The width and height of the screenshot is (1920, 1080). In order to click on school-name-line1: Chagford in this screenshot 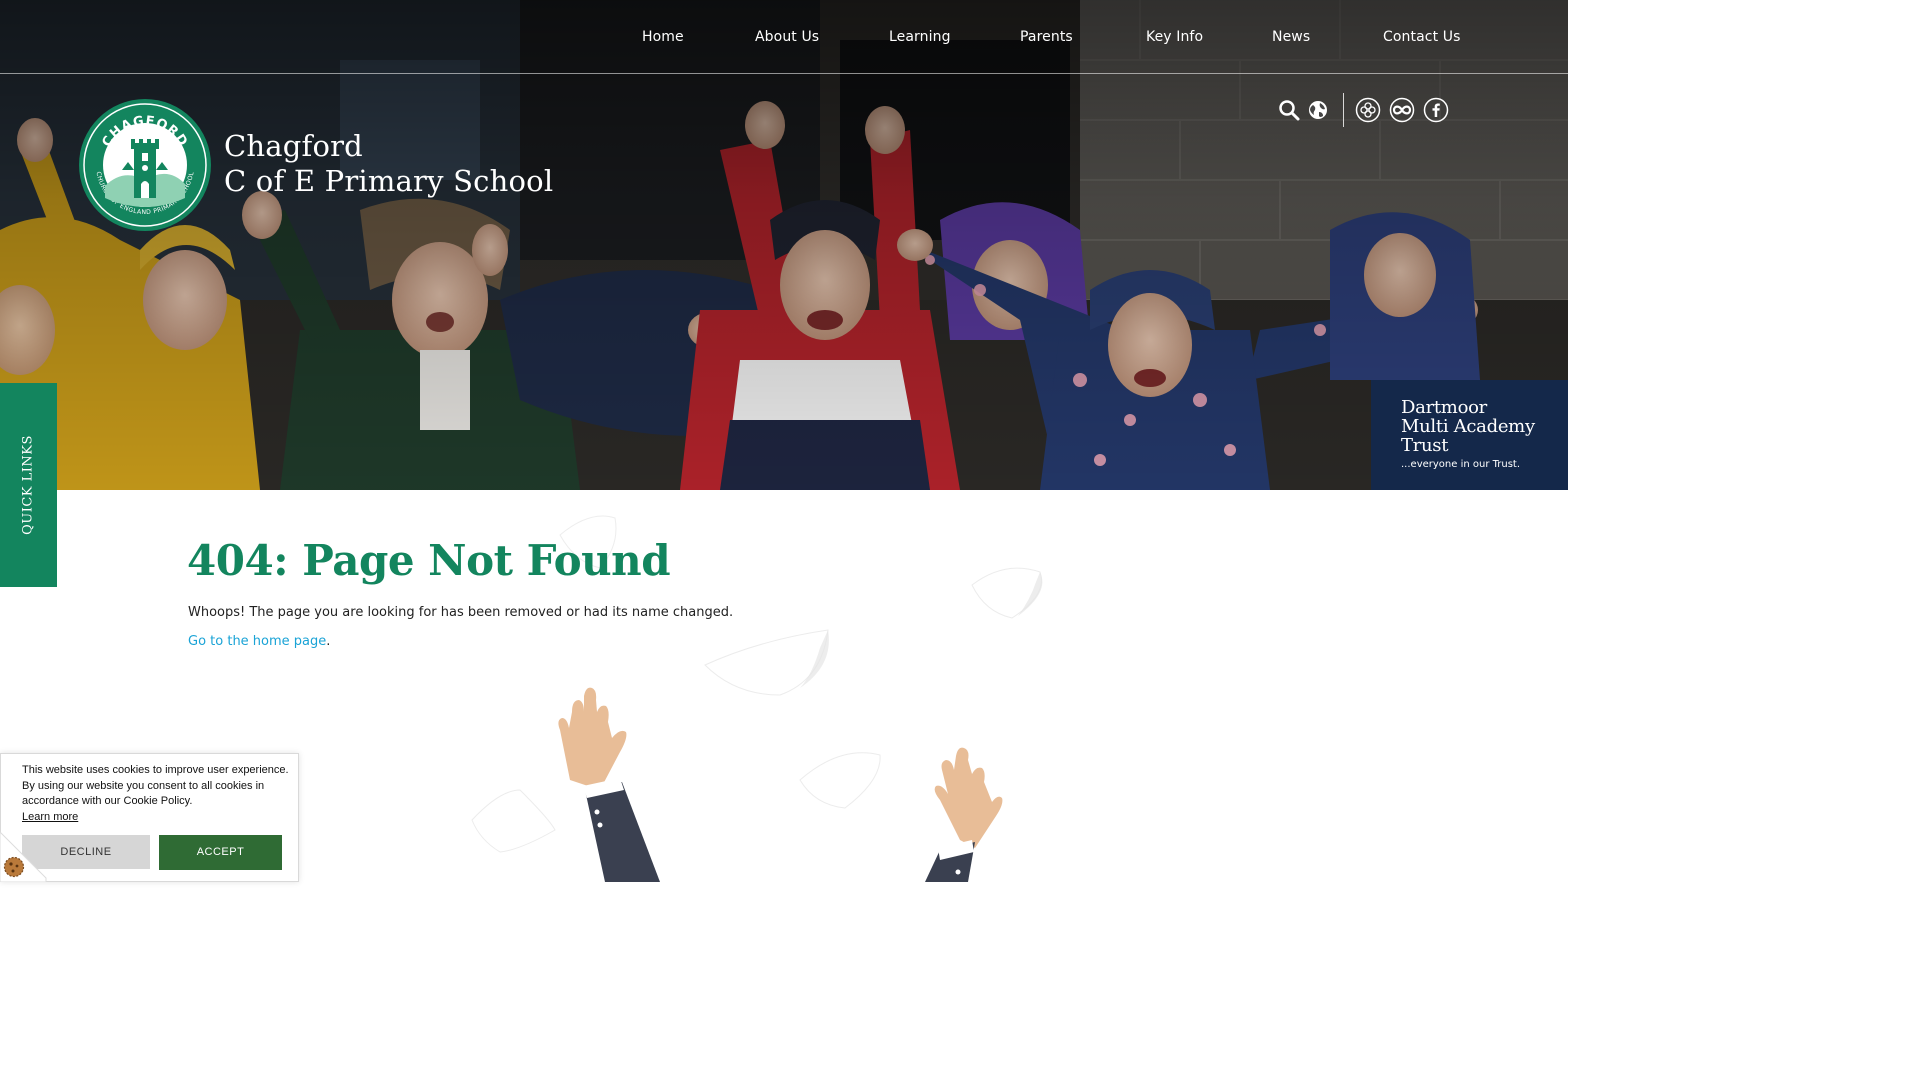, I will do `click(293, 146)`.